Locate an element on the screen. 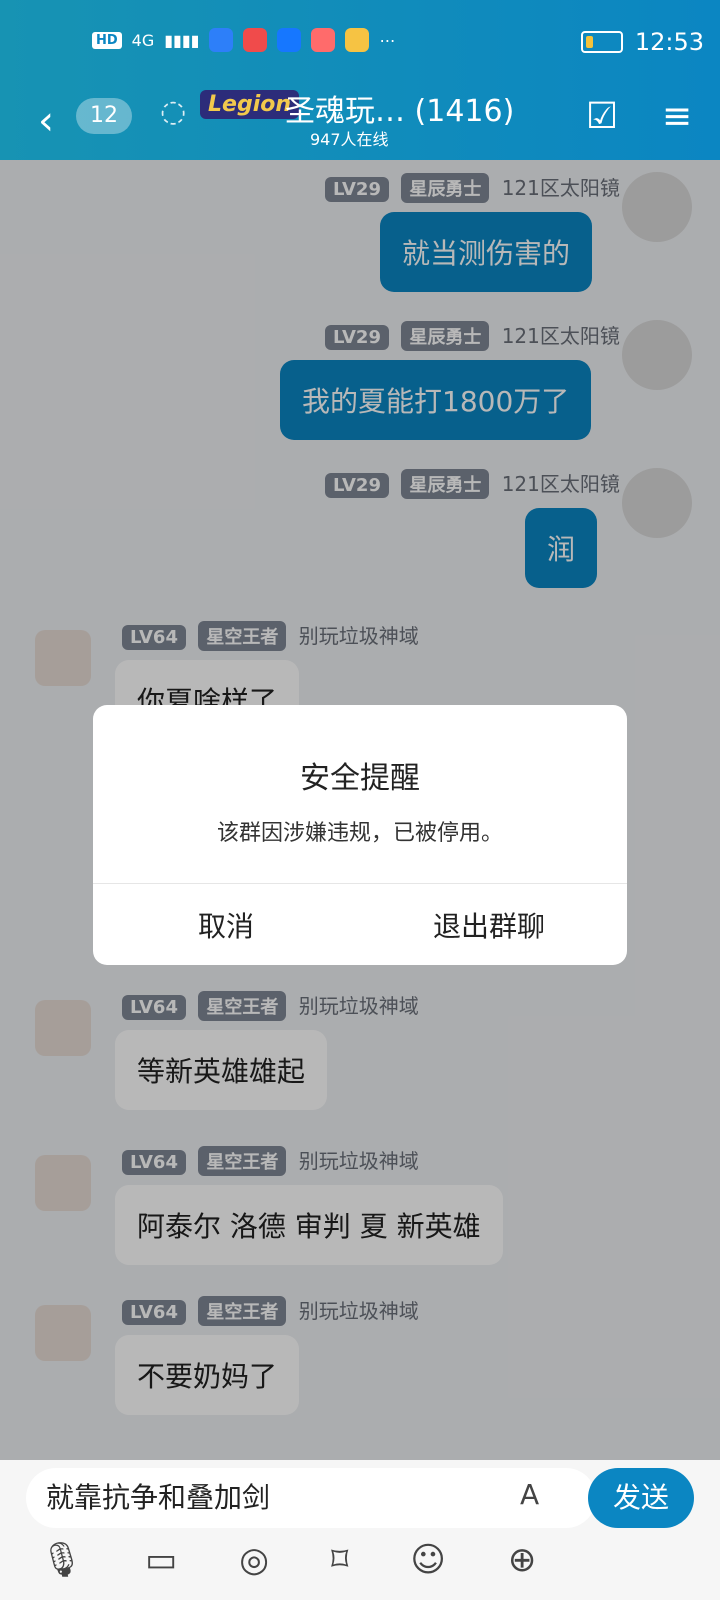 The width and height of the screenshot is (720, 1600). dialog-message: 该群因涉嫌违规，已被停用。 is located at coordinates (359, 833).